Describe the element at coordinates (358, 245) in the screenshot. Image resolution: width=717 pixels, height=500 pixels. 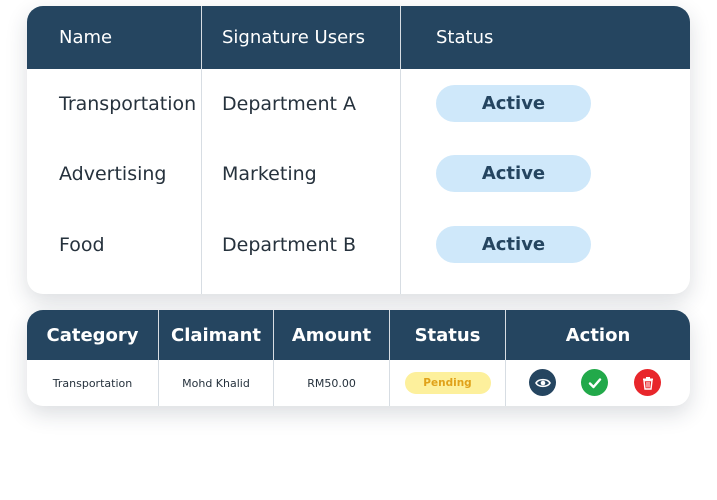
I see `table-row: Food Department B Active` at that location.